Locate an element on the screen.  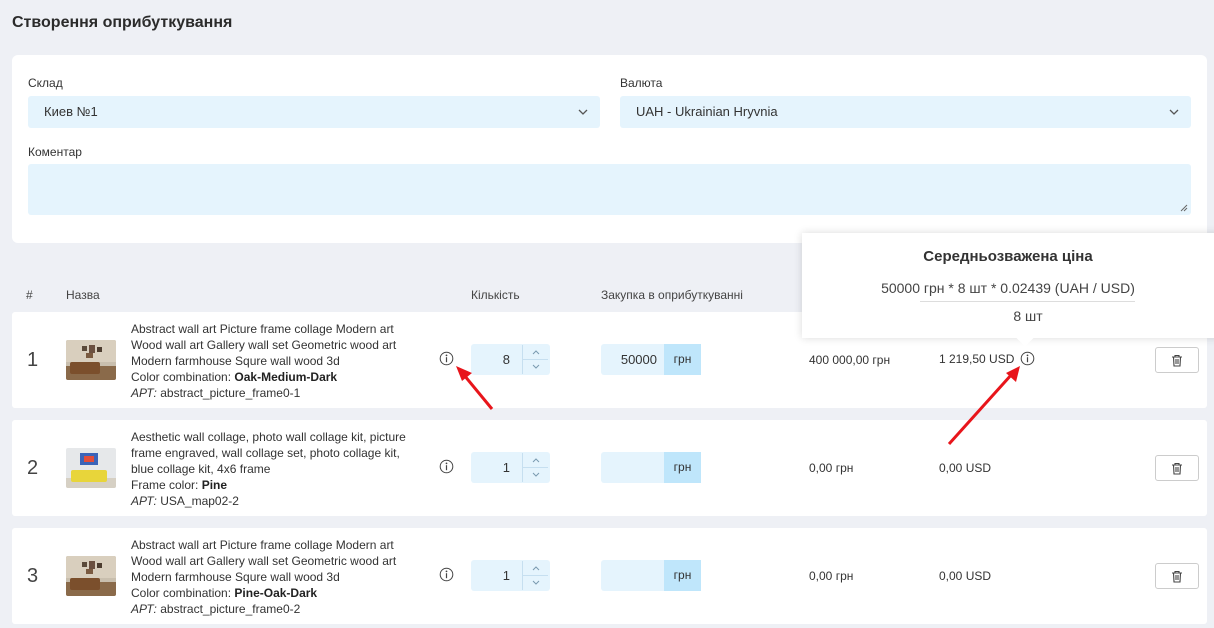
total-uah: 400 000,00 грн is located at coordinates (850, 360).